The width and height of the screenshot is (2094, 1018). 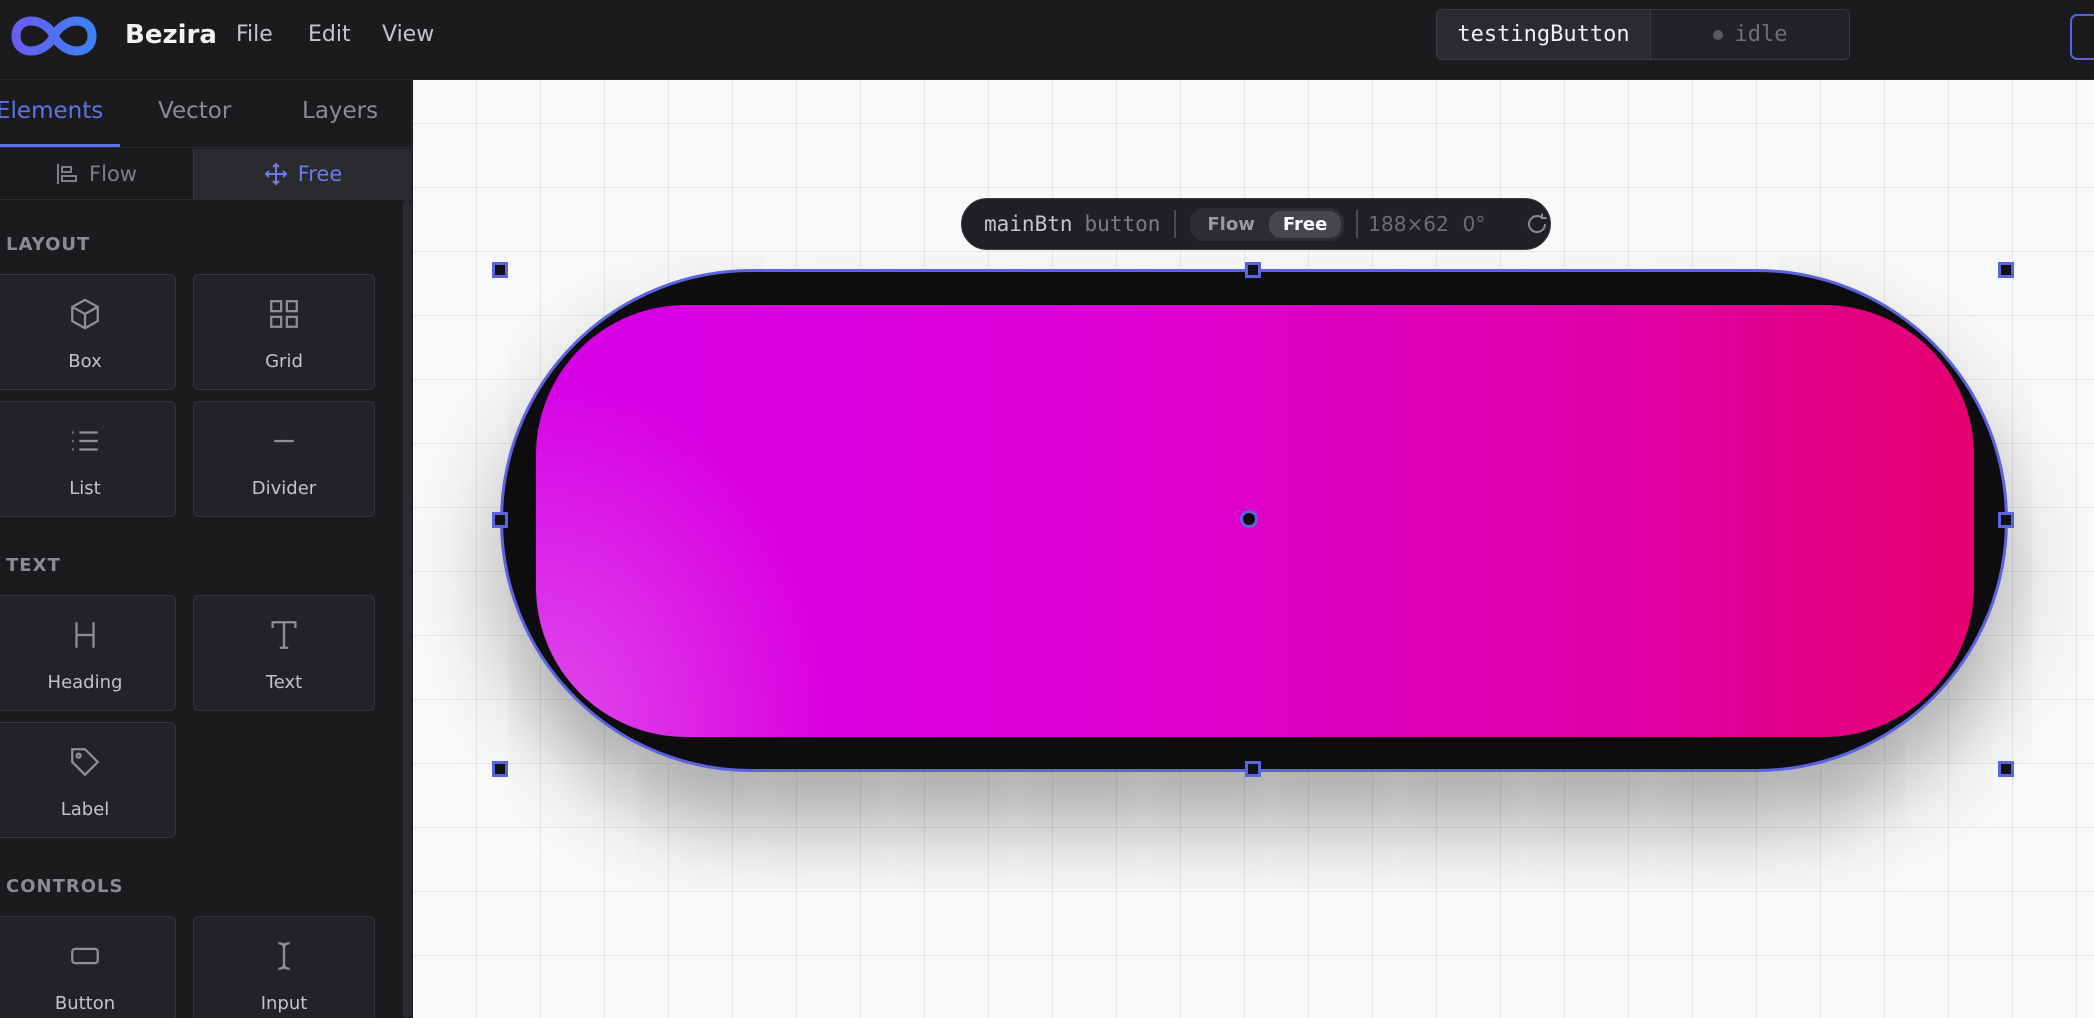 I want to click on rotation-center-handle, so click(x=1249, y=519).